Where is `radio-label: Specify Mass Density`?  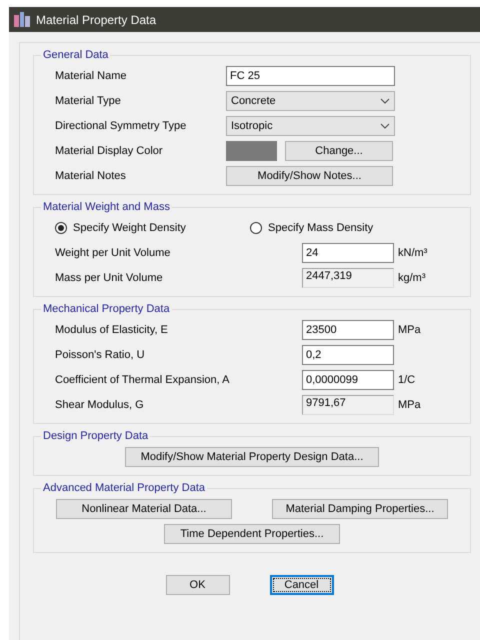 radio-label: Specify Mass Density is located at coordinates (321, 228).